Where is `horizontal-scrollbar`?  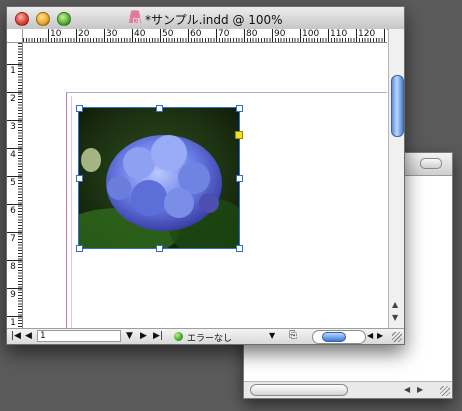
horizontal-scrollbar is located at coordinates (339, 337).